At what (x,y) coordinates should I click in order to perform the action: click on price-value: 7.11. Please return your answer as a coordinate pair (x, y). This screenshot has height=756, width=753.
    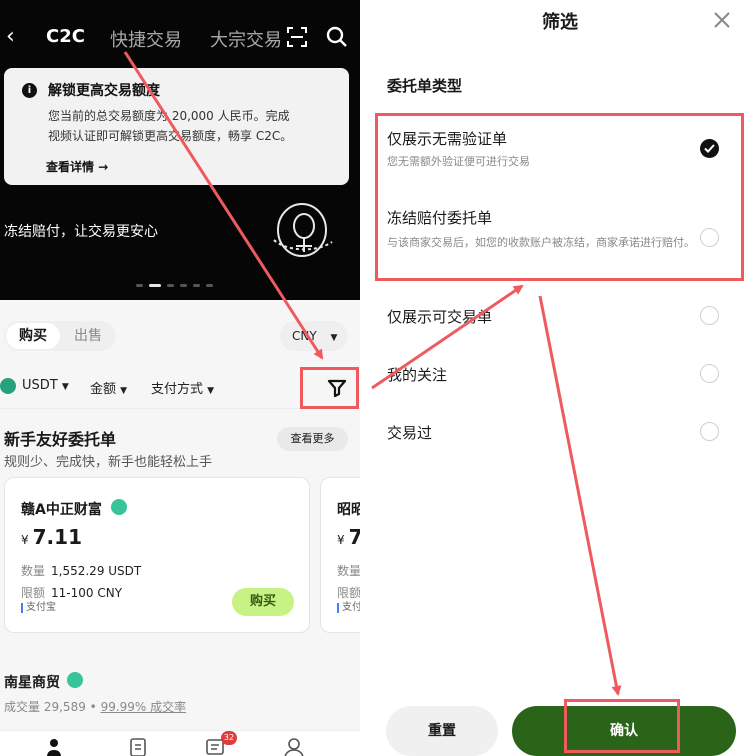
    Looking at the image, I should click on (57, 537).